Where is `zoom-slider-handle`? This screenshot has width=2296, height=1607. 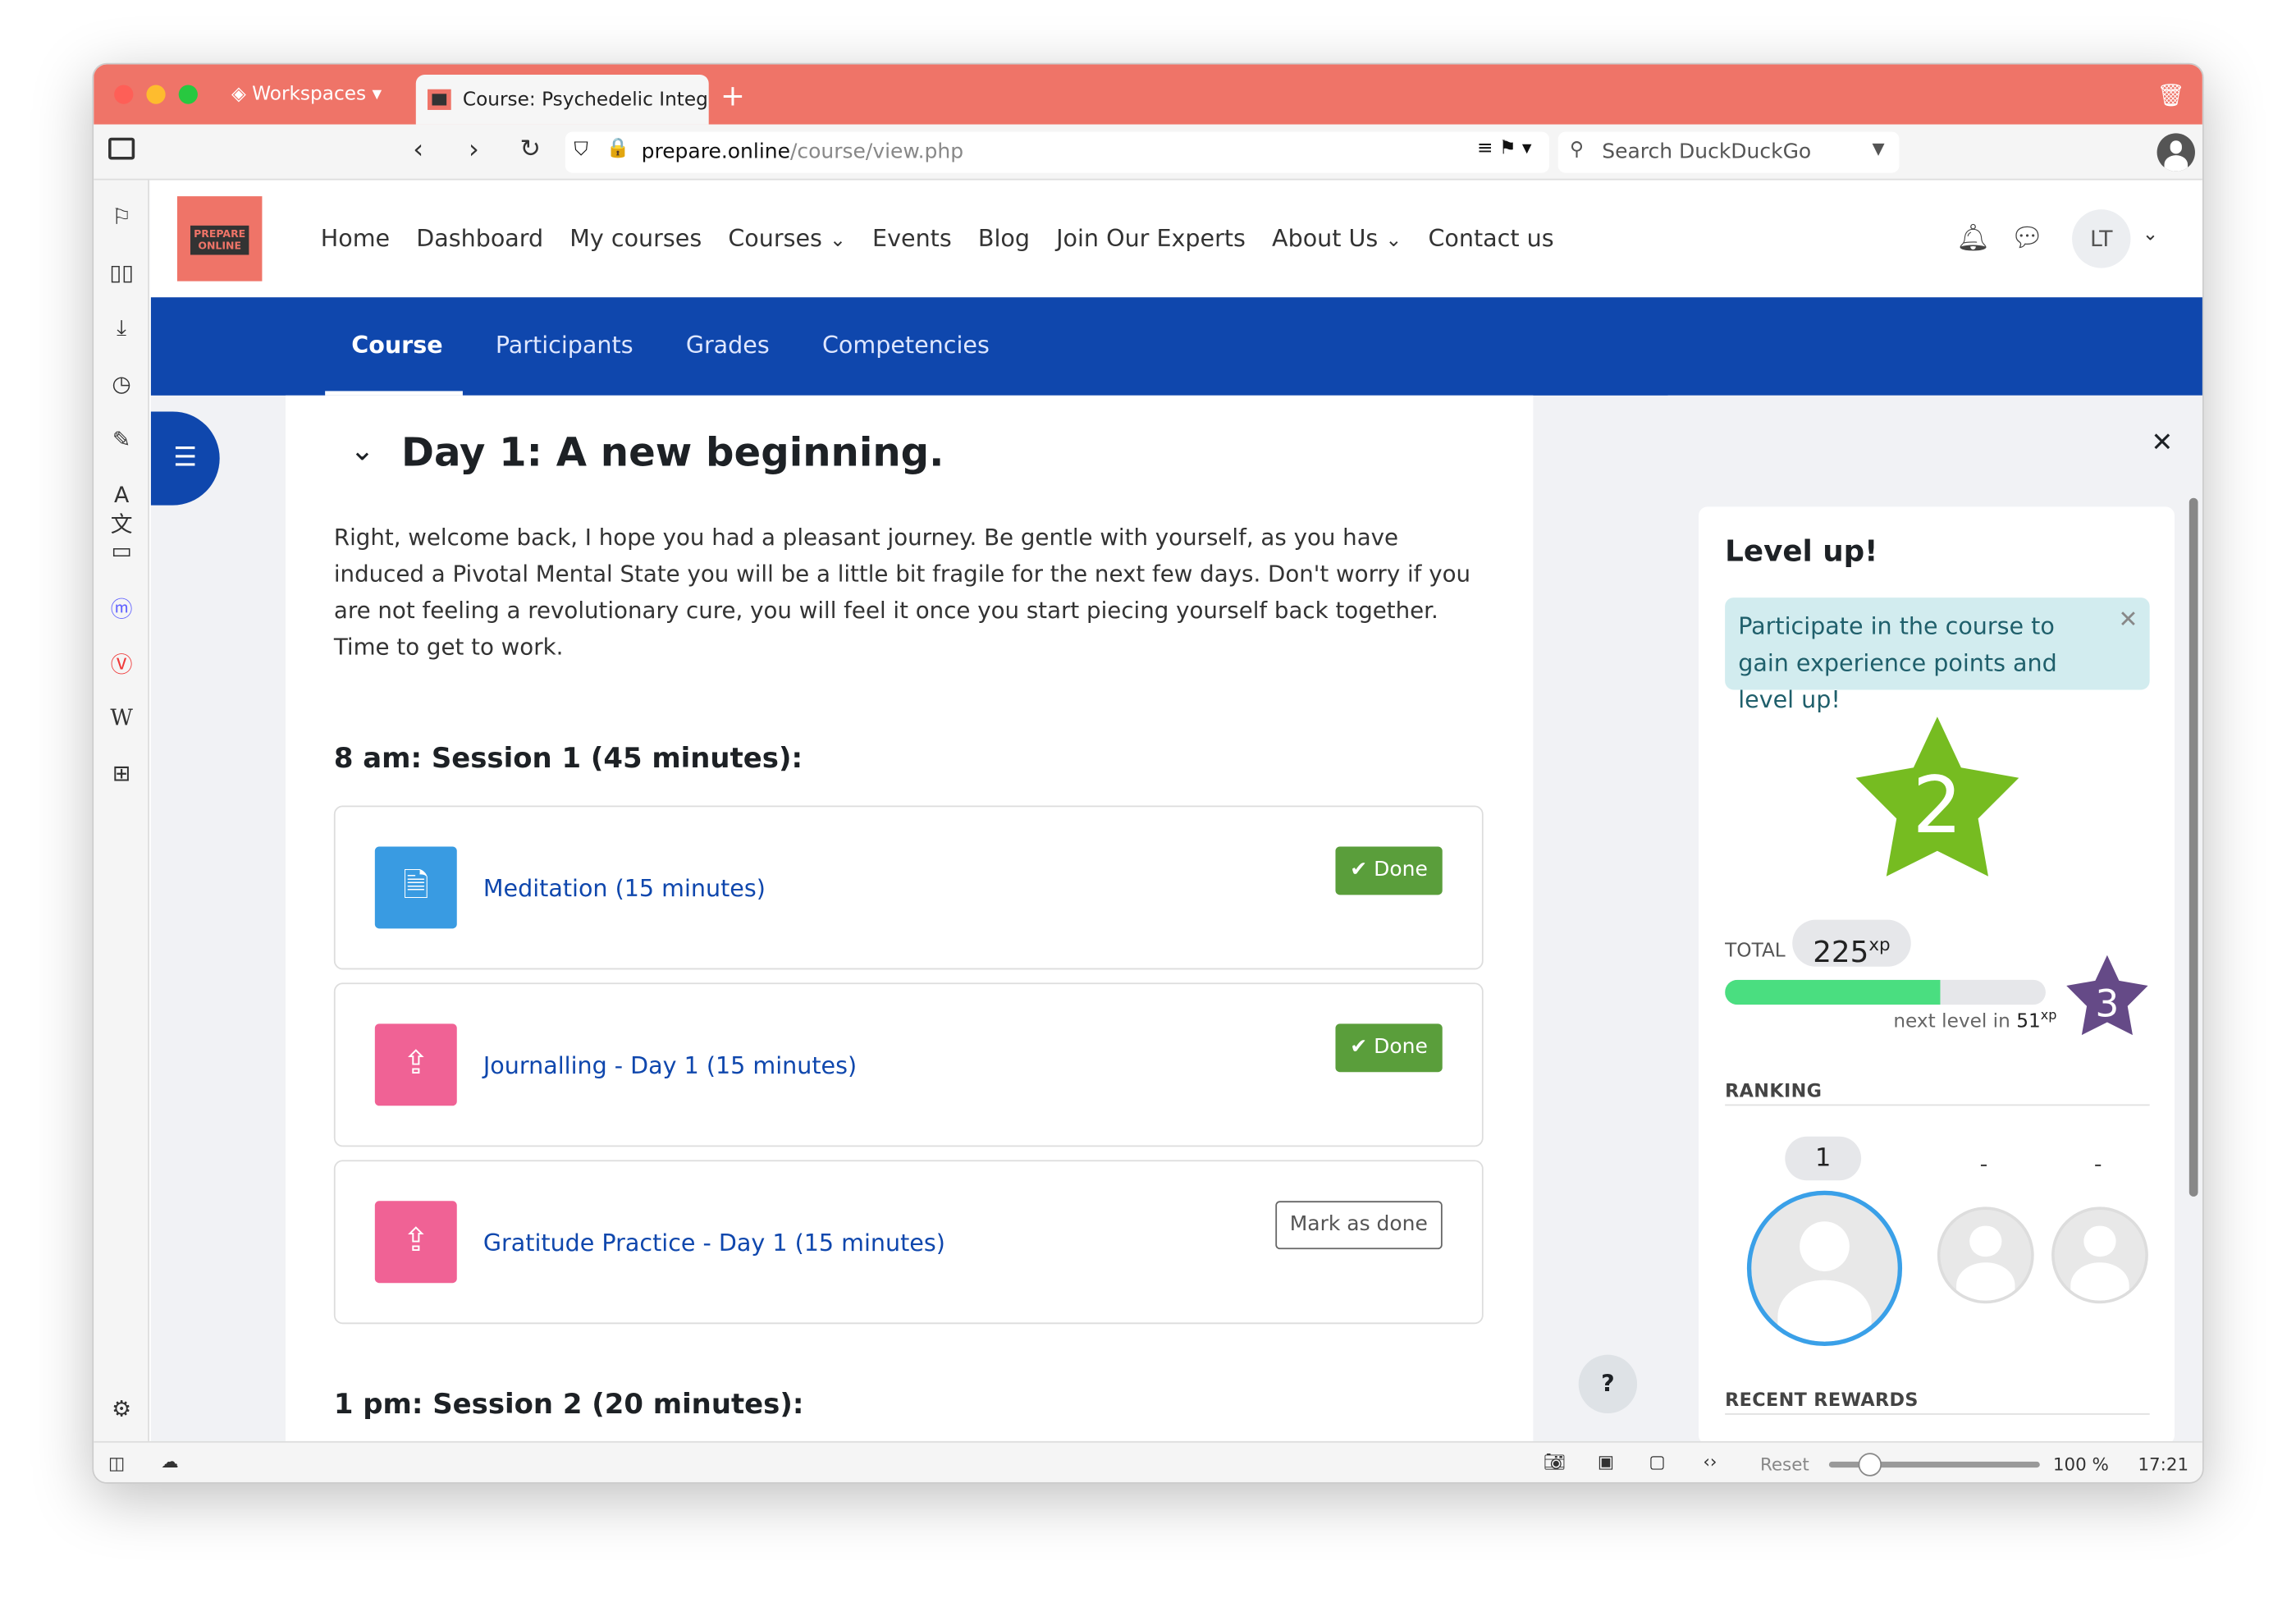
zoom-slider-handle is located at coordinates (1870, 1465).